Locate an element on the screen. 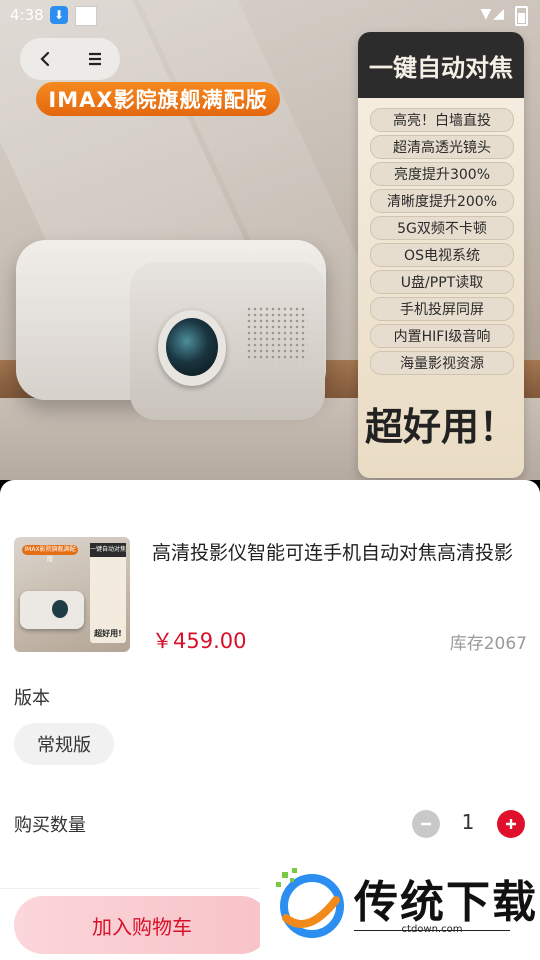  feature-item: 海量影视资源 is located at coordinates (442, 363).